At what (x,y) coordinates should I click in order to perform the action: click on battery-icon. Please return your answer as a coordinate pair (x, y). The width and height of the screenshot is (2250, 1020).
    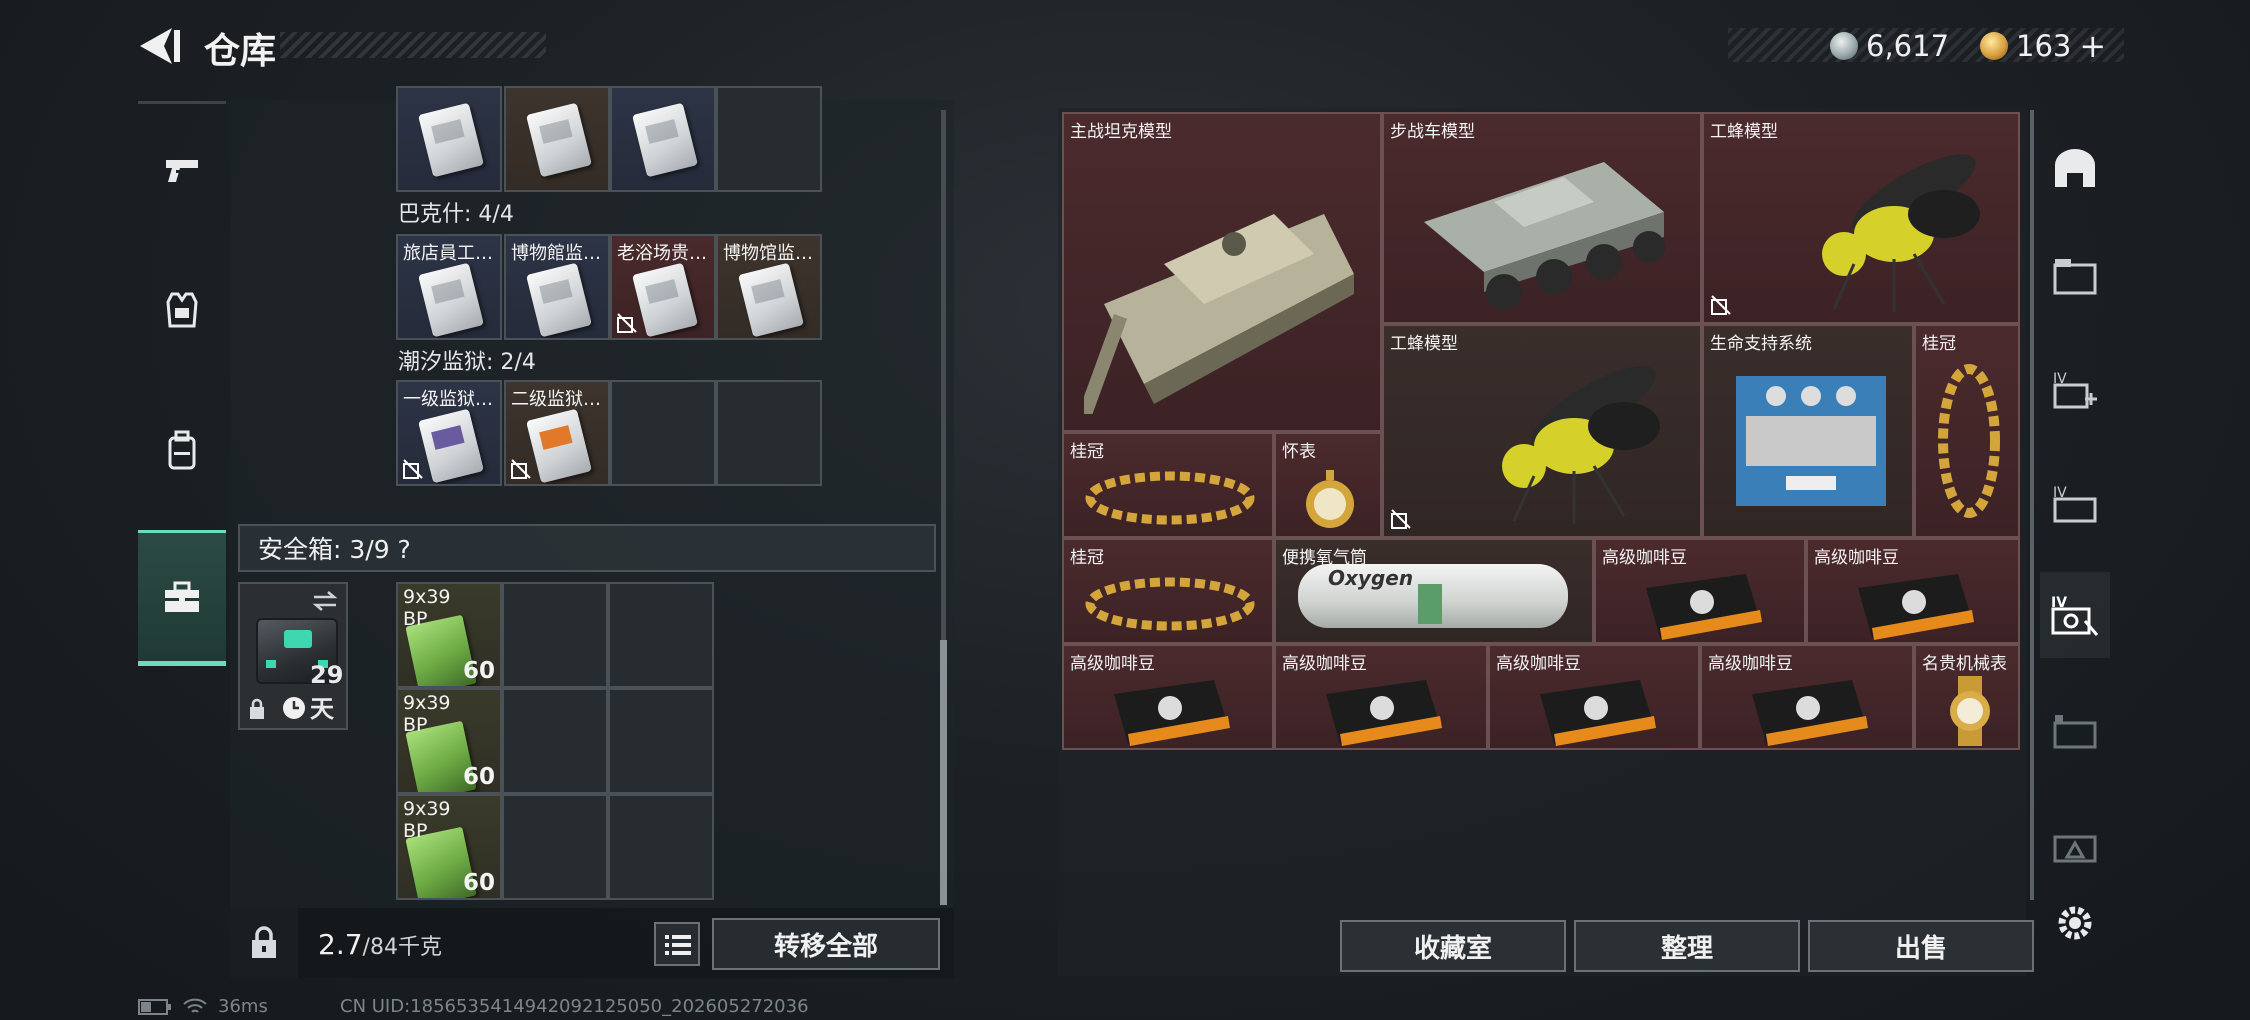
    Looking at the image, I should click on (154, 1006).